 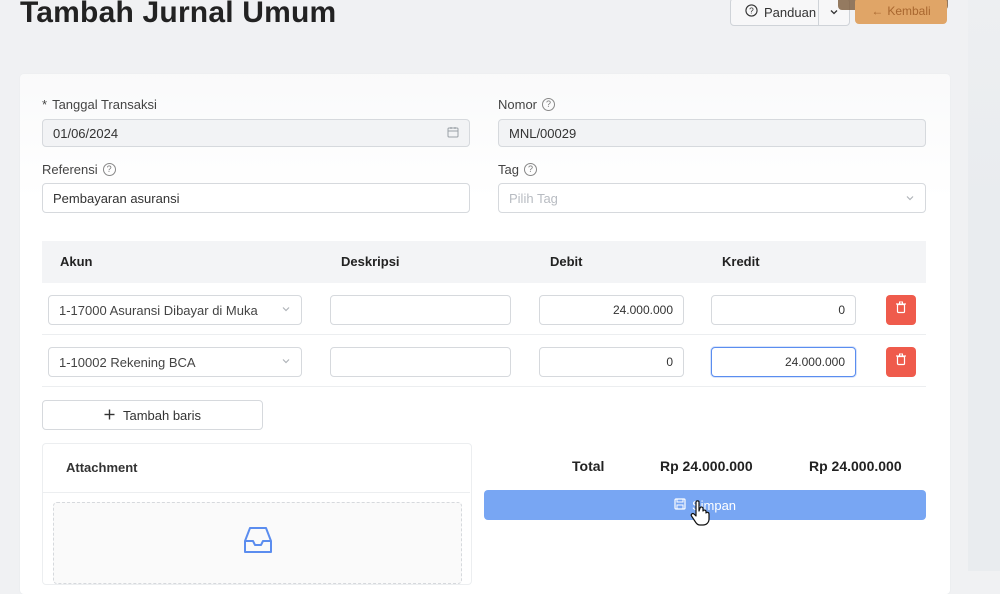 I want to click on number-field: MNL/00029, so click(x=712, y=133).